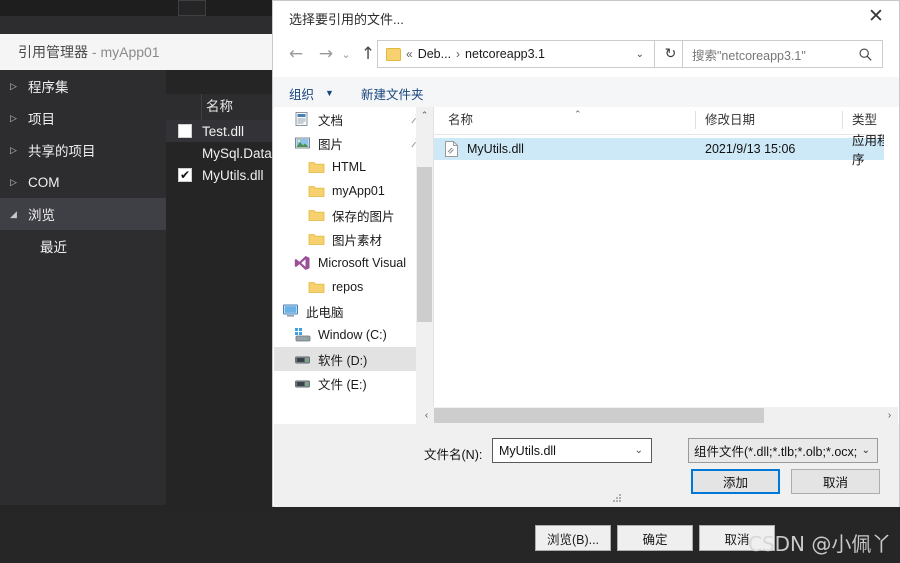  I want to click on drive-icon-wrap, so click(302, 359).